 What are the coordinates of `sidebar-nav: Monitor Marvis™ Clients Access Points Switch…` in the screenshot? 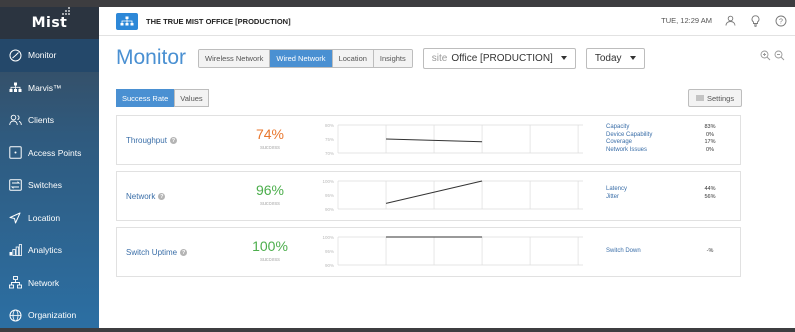 It's located at (49, 185).